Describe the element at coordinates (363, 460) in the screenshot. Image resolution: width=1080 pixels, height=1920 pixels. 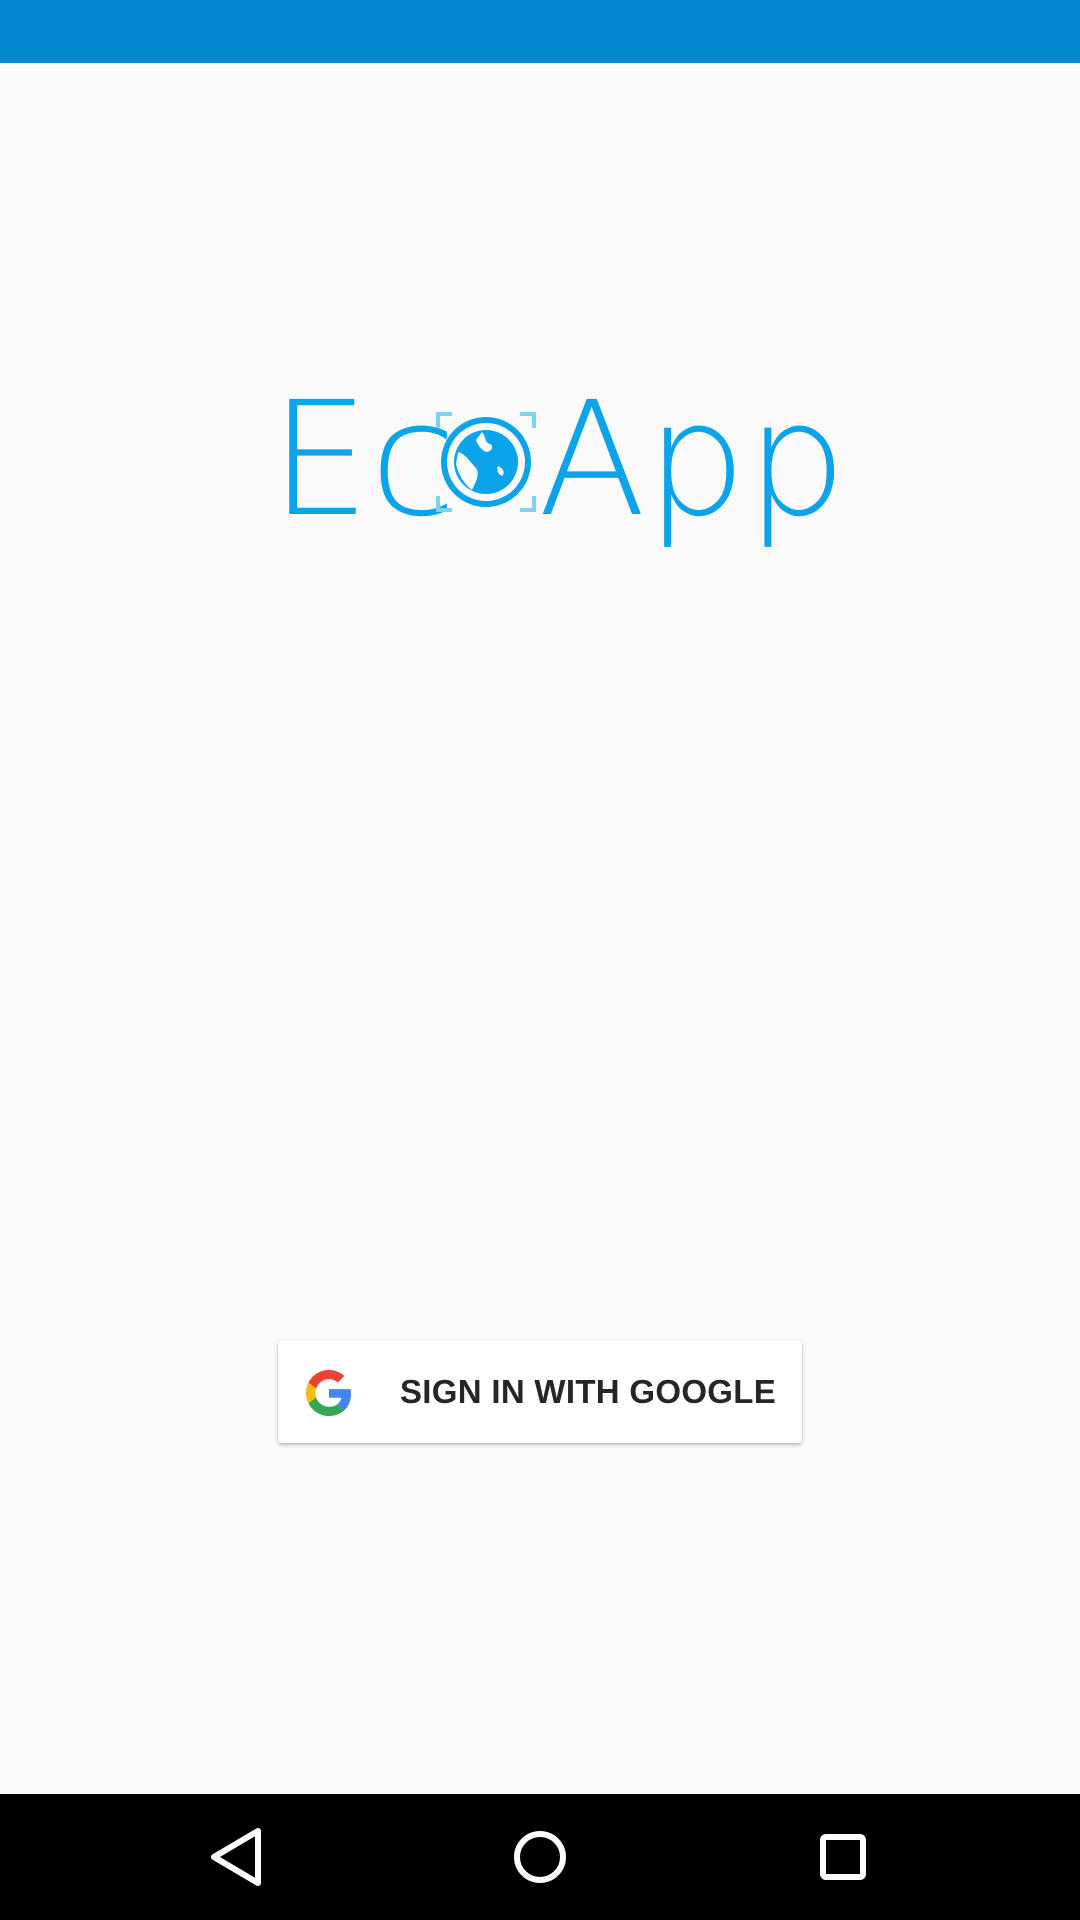
I see `app-name-part-eco: Ec` at that location.